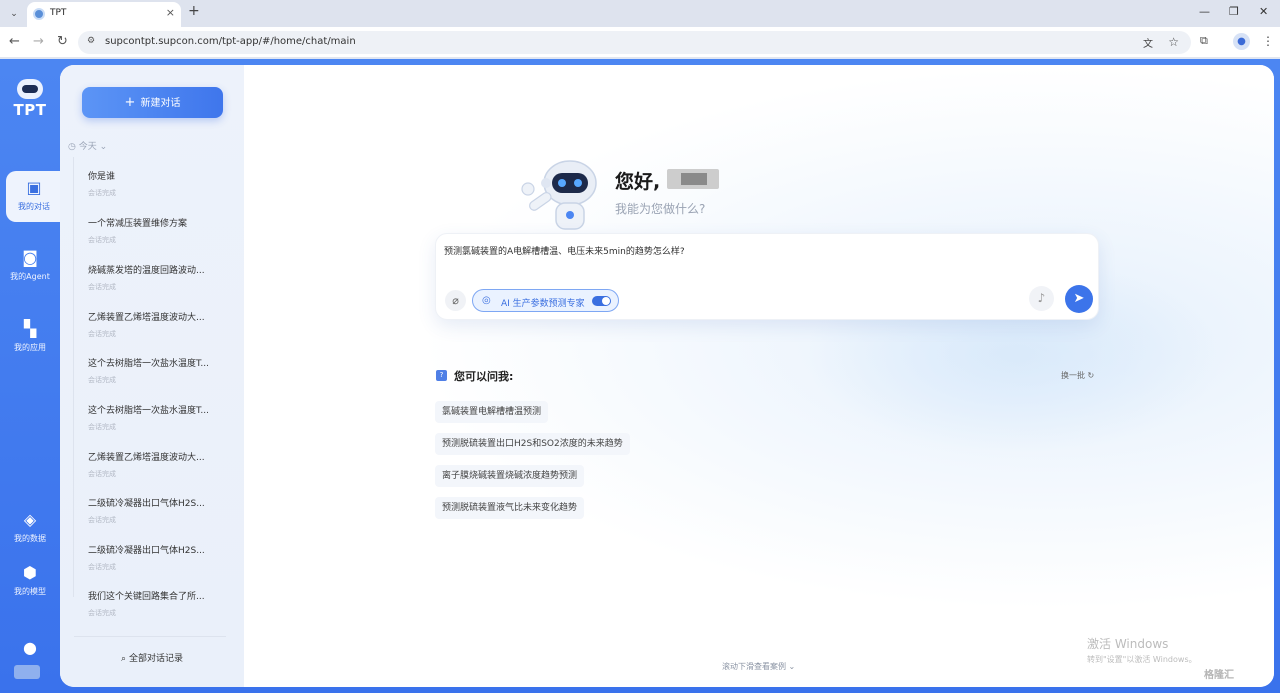  What do you see at coordinates (30, 257) in the screenshot?
I see `robot-icon: ◙` at bounding box center [30, 257].